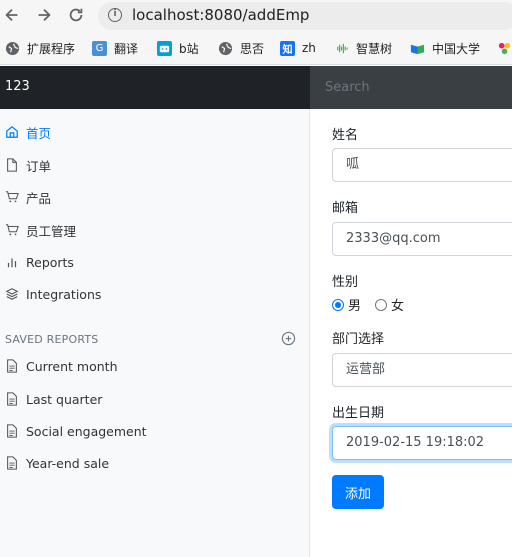 The image size is (512, 557). I want to click on info-icon: i, so click(115, 15).